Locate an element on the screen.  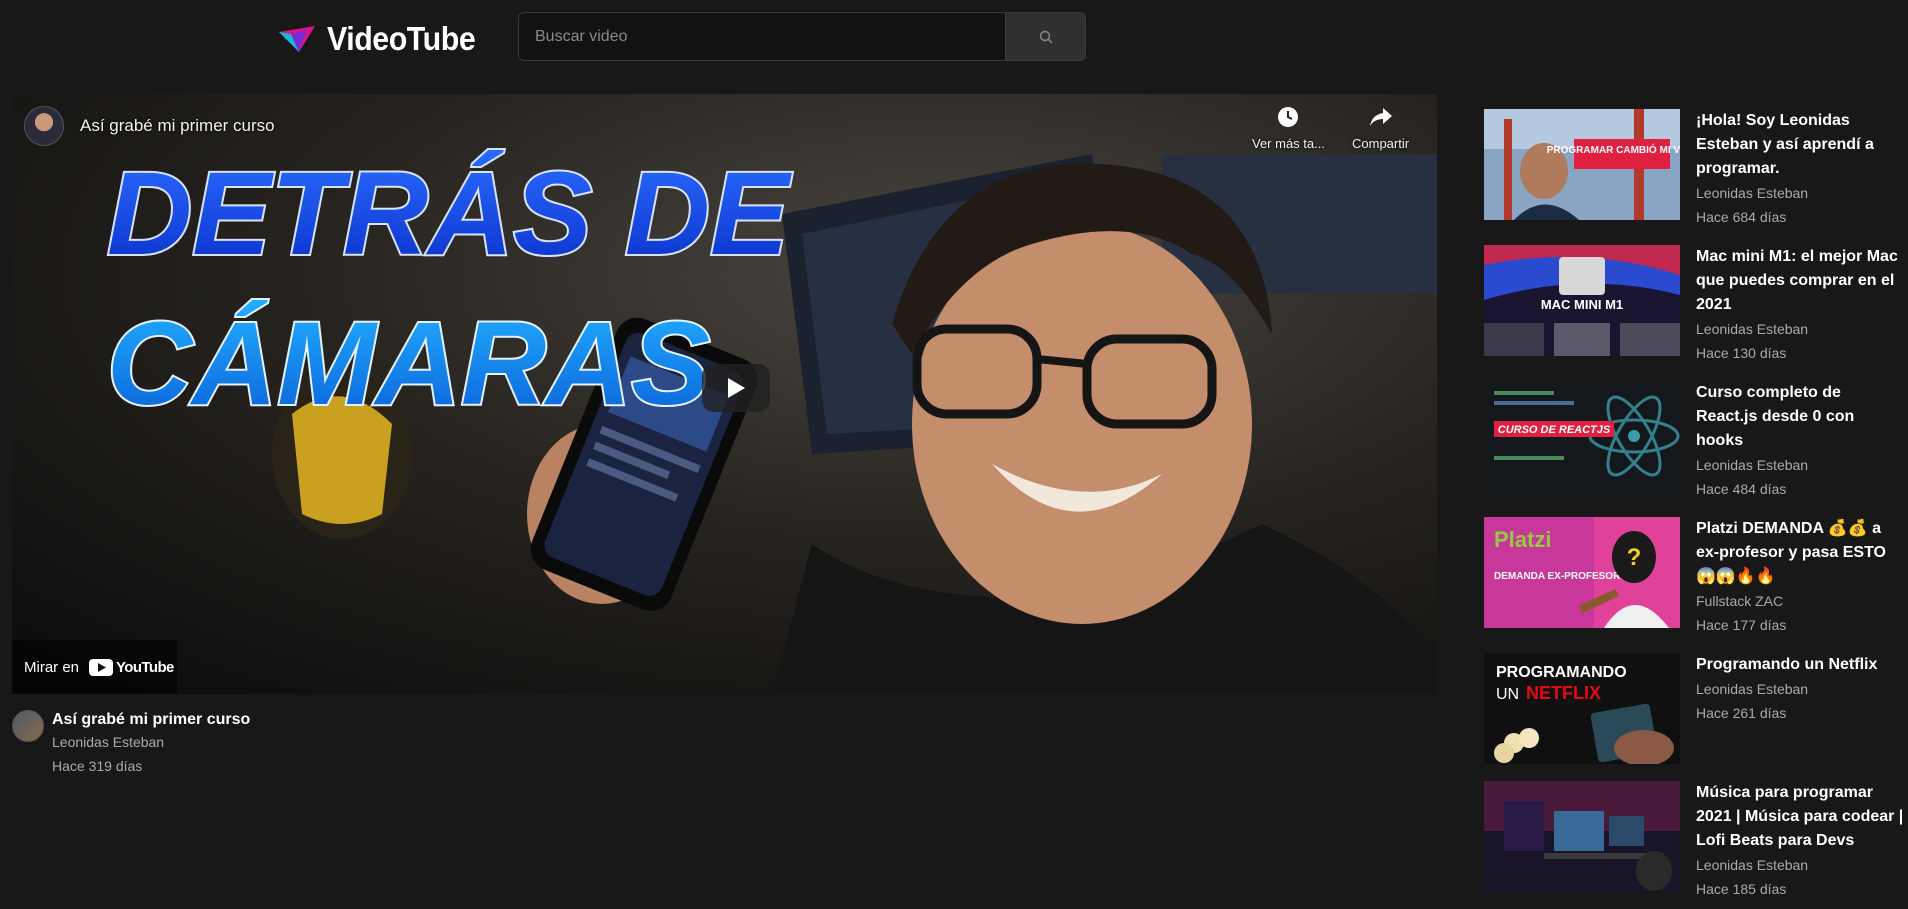
watch-on-youtube: Mirar en YouTube is located at coordinates (94, 667).